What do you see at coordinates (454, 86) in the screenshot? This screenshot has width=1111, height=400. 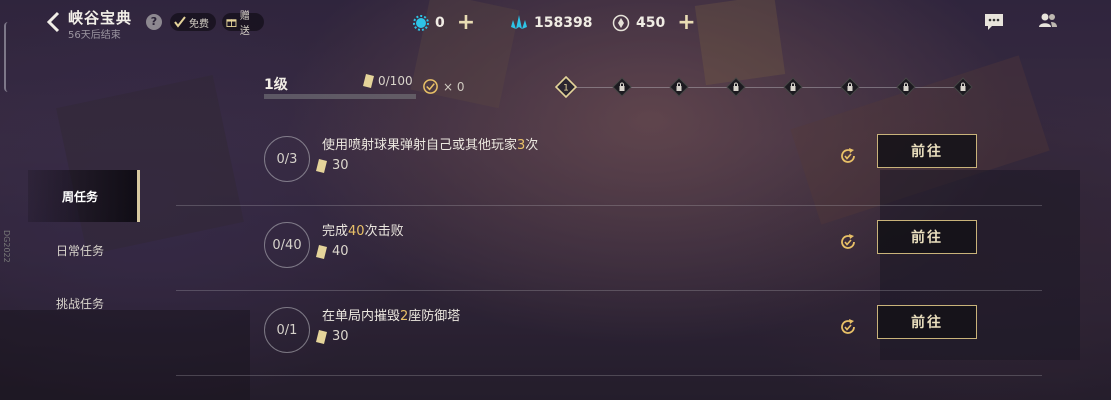 I see `refresh-count-value: × 0` at bounding box center [454, 86].